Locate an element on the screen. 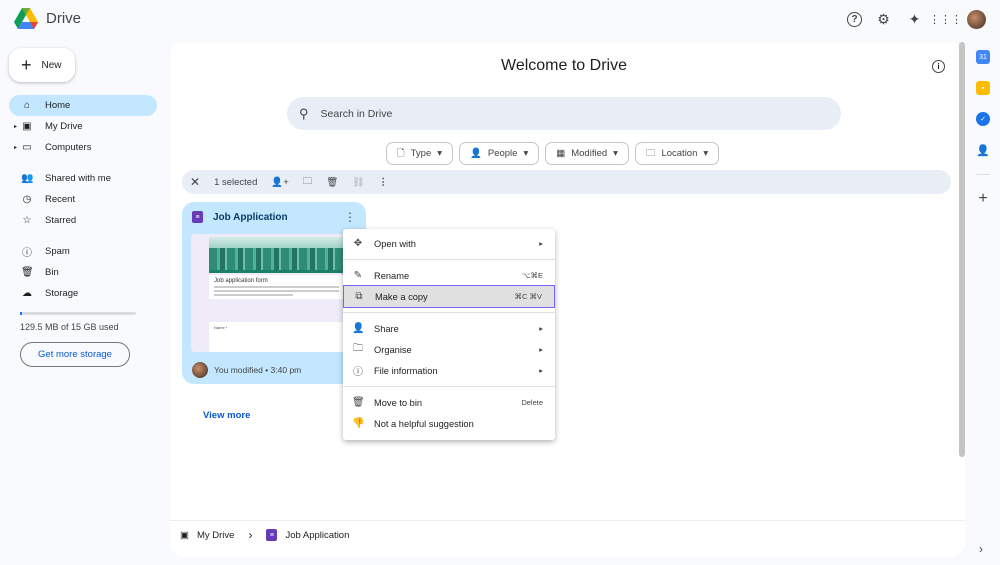  sidebar-item-shared: 👥 Shared with me is located at coordinates (83, 178).